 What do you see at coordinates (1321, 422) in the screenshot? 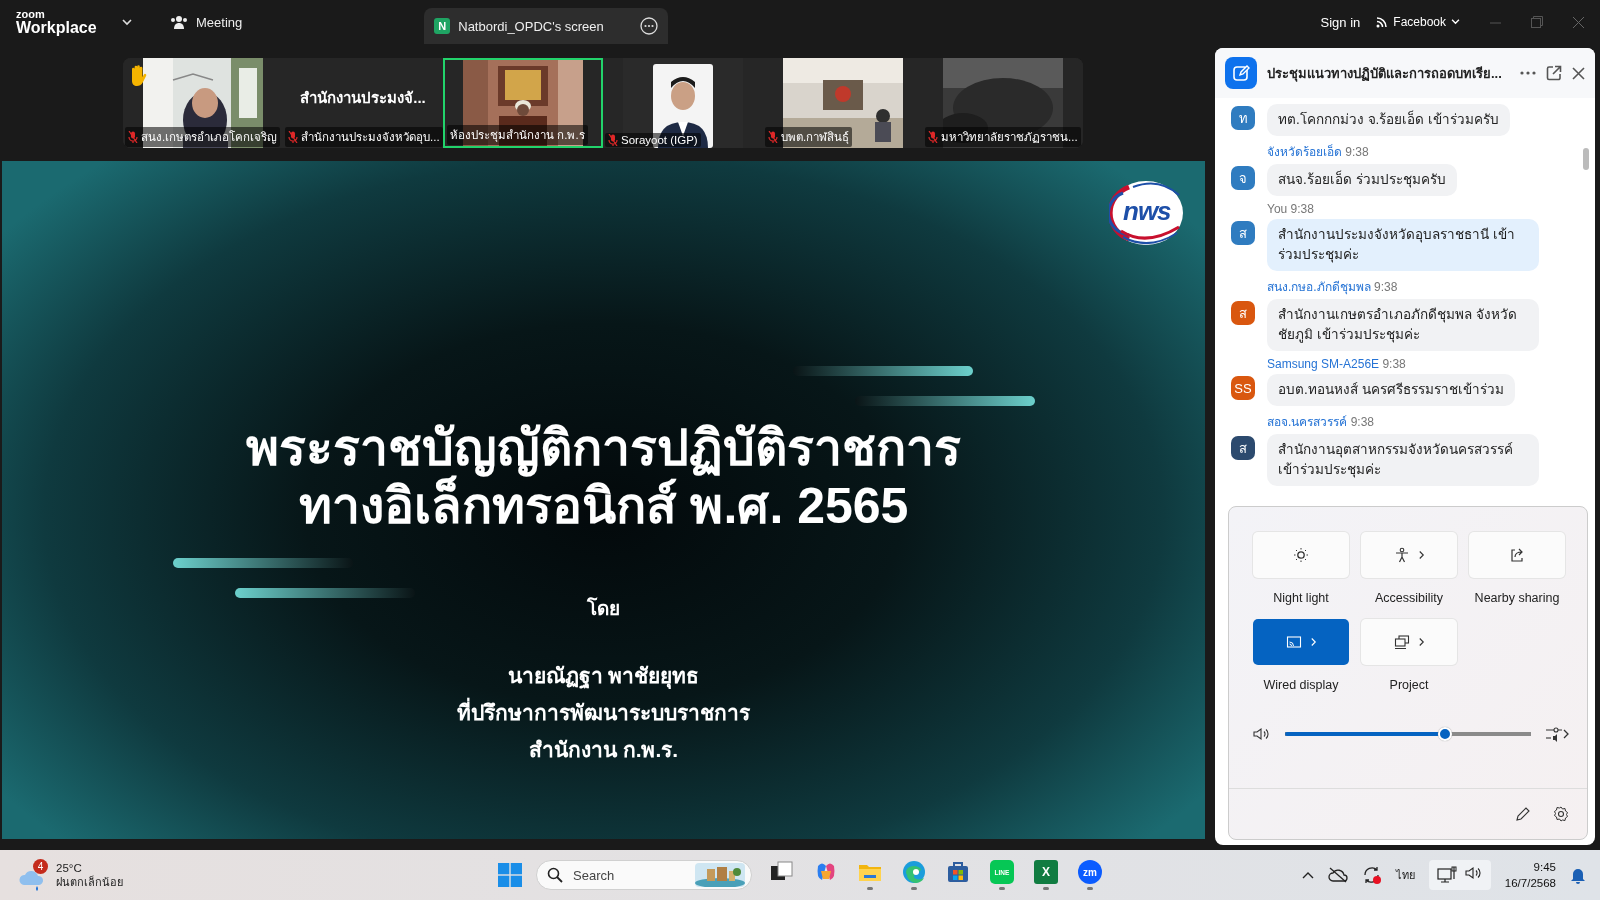
I see `message-header: สอจ.นครสวรรค์ 9:38` at bounding box center [1321, 422].